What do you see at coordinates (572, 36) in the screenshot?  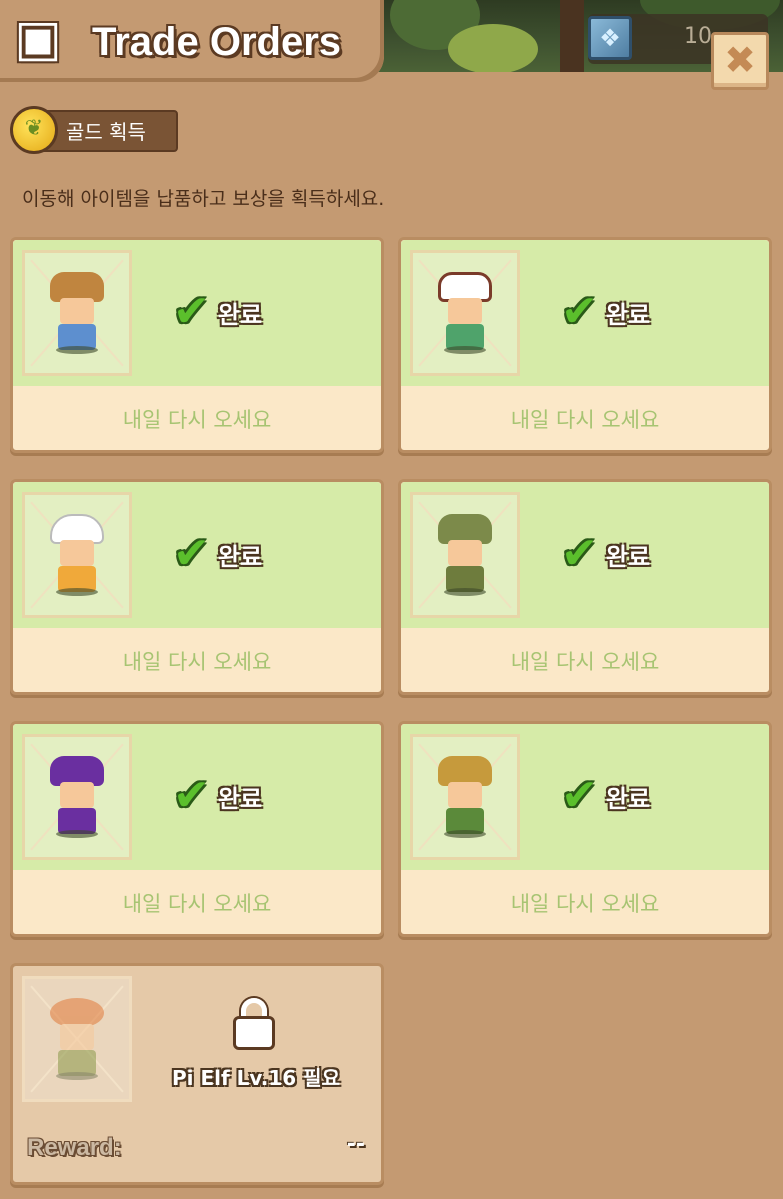 I see `tree-trunk` at bounding box center [572, 36].